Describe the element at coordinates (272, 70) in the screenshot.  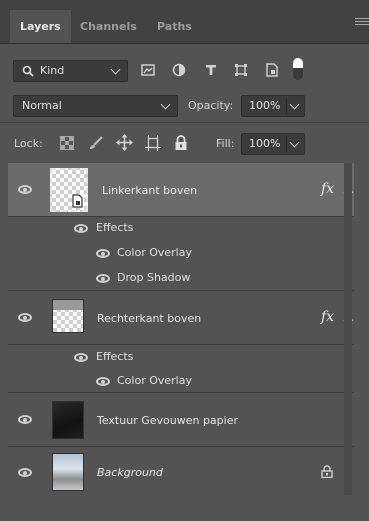
I see `smart-object-filter-icon` at that location.